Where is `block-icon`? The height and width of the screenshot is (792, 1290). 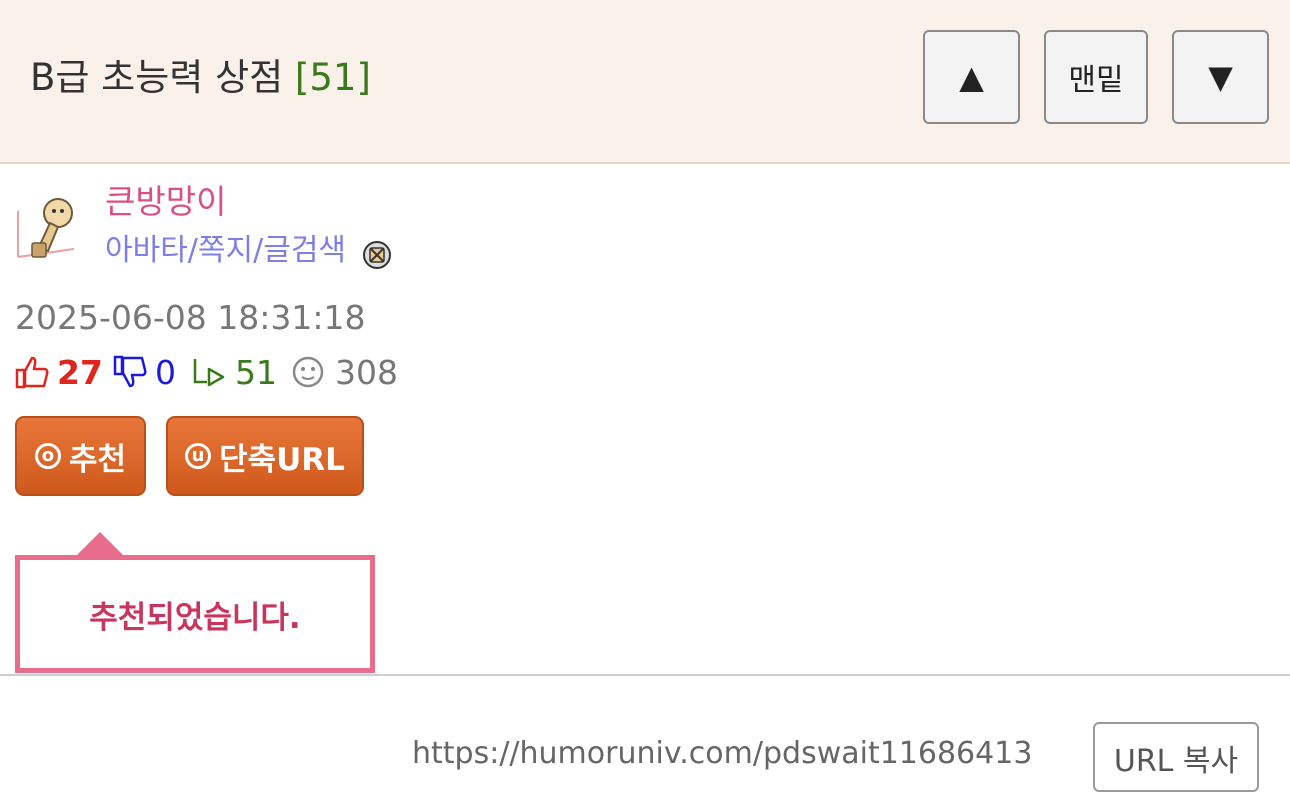 block-icon is located at coordinates (377, 255).